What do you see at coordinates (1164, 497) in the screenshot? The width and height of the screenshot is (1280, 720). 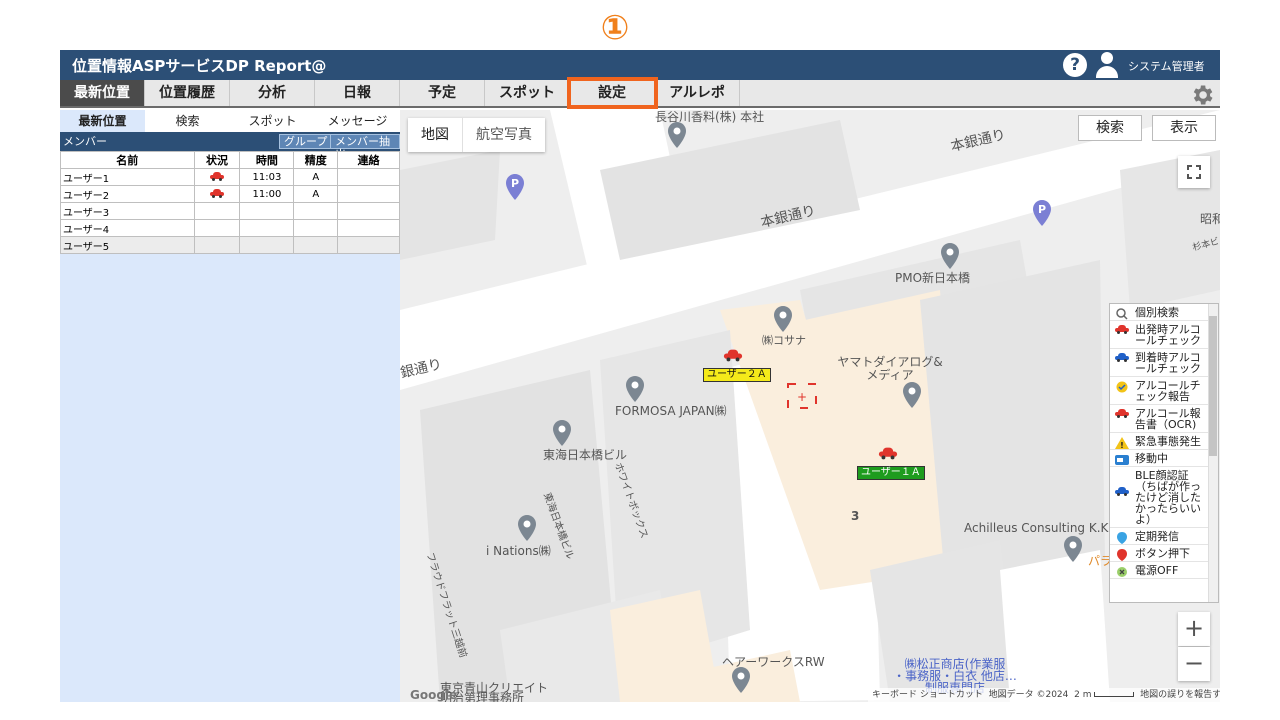 I see `legend-item: BLE顔認証（ちばが作ったけど消したかったらいいよ）` at bounding box center [1164, 497].